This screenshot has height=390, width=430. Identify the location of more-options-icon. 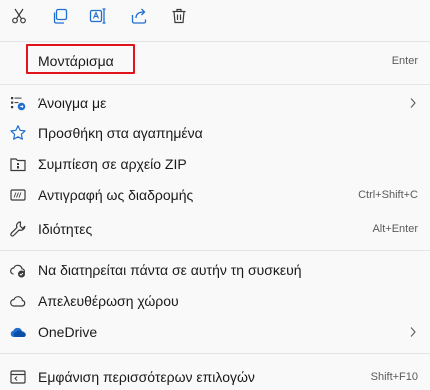
(18, 377).